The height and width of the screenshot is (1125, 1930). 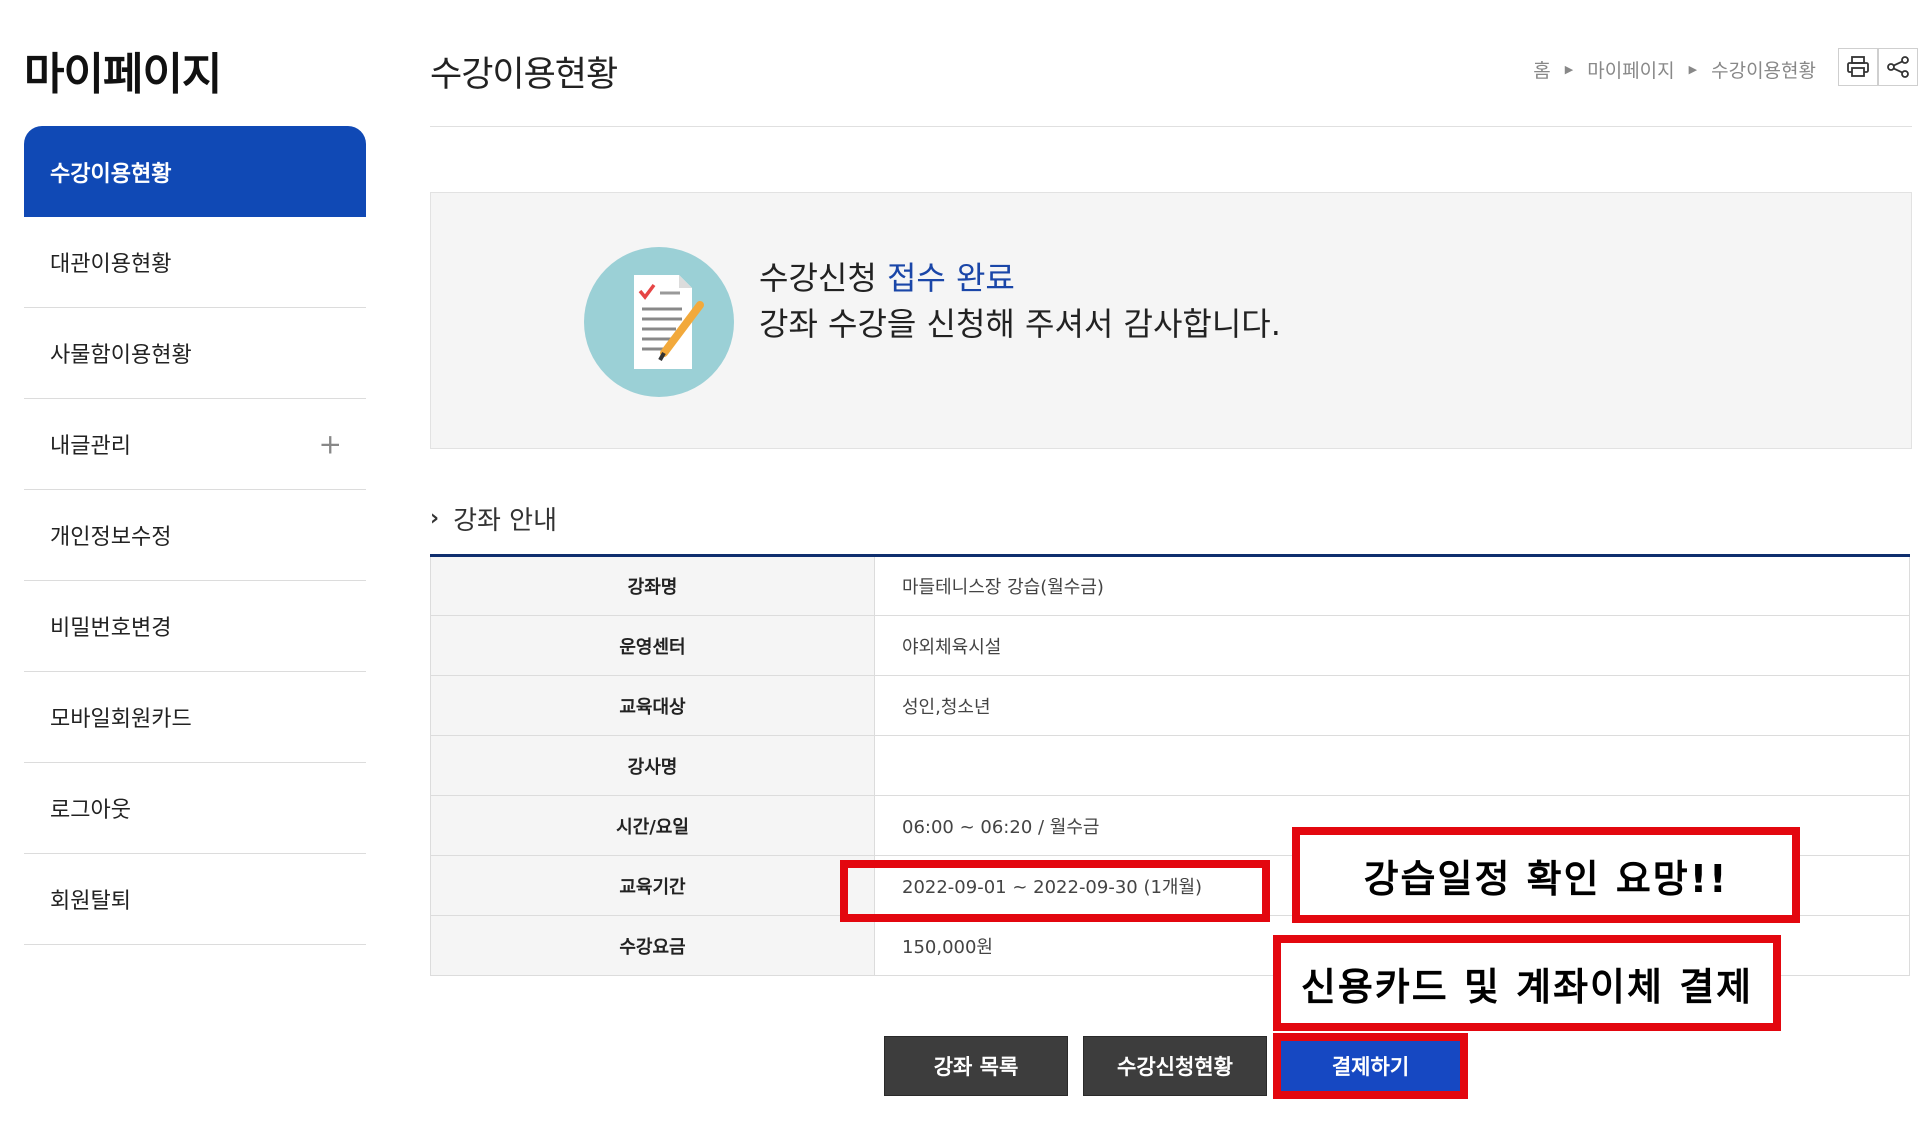 What do you see at coordinates (123, 74) in the screenshot?
I see `sidebar-title: 마이페이지` at bounding box center [123, 74].